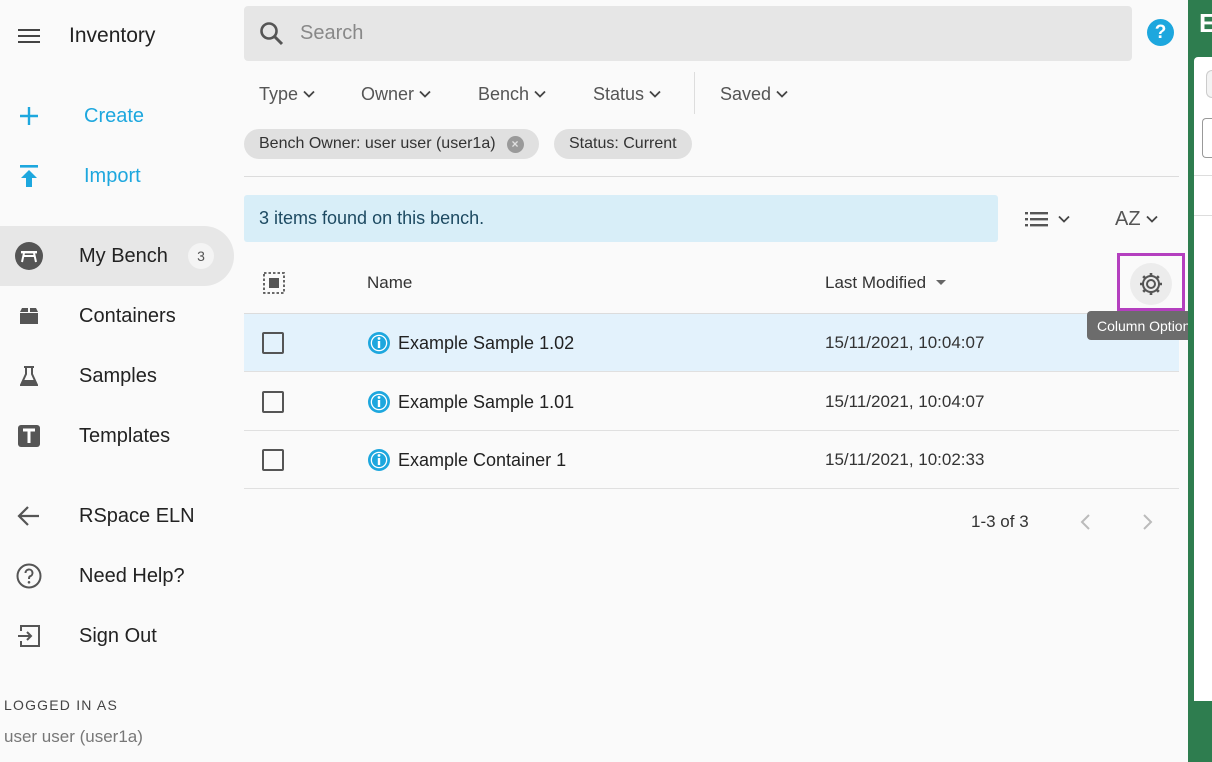  What do you see at coordinates (112, 35) in the screenshot?
I see `app-title: Inventory` at bounding box center [112, 35].